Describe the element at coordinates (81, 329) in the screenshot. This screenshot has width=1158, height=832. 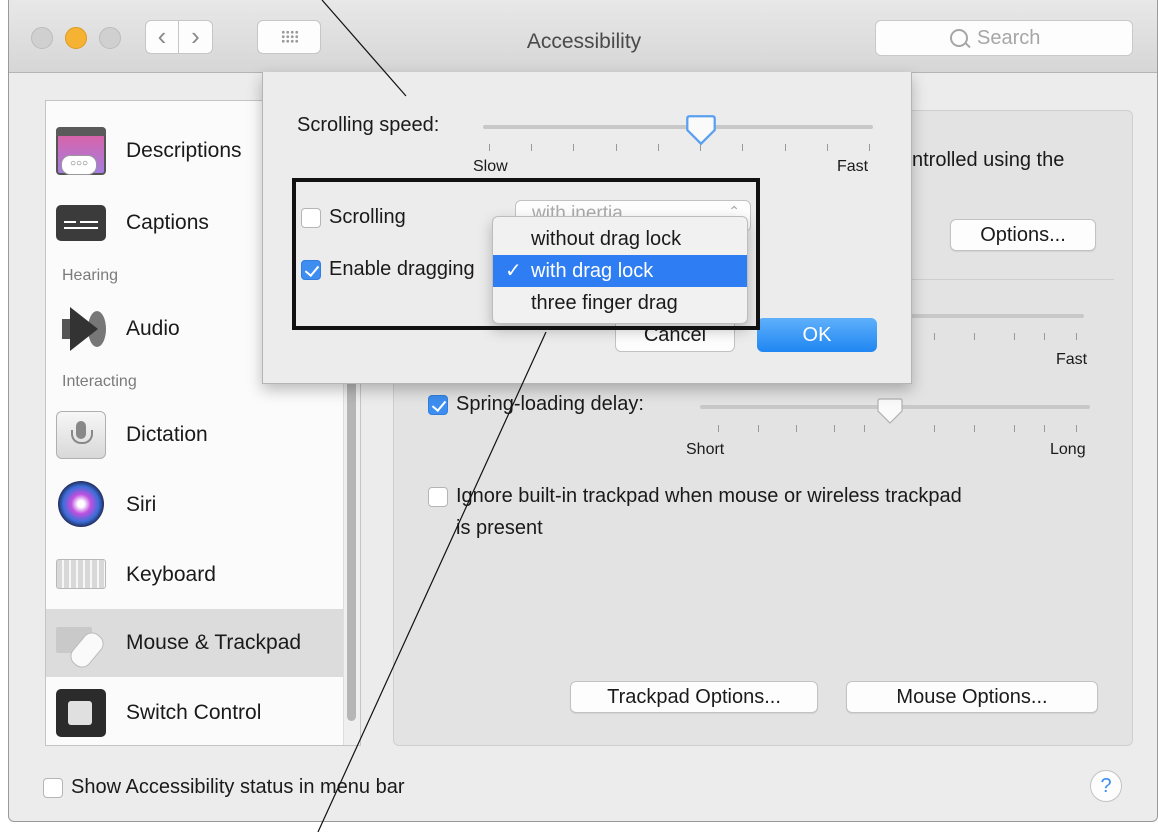
I see `audio-icon` at that location.